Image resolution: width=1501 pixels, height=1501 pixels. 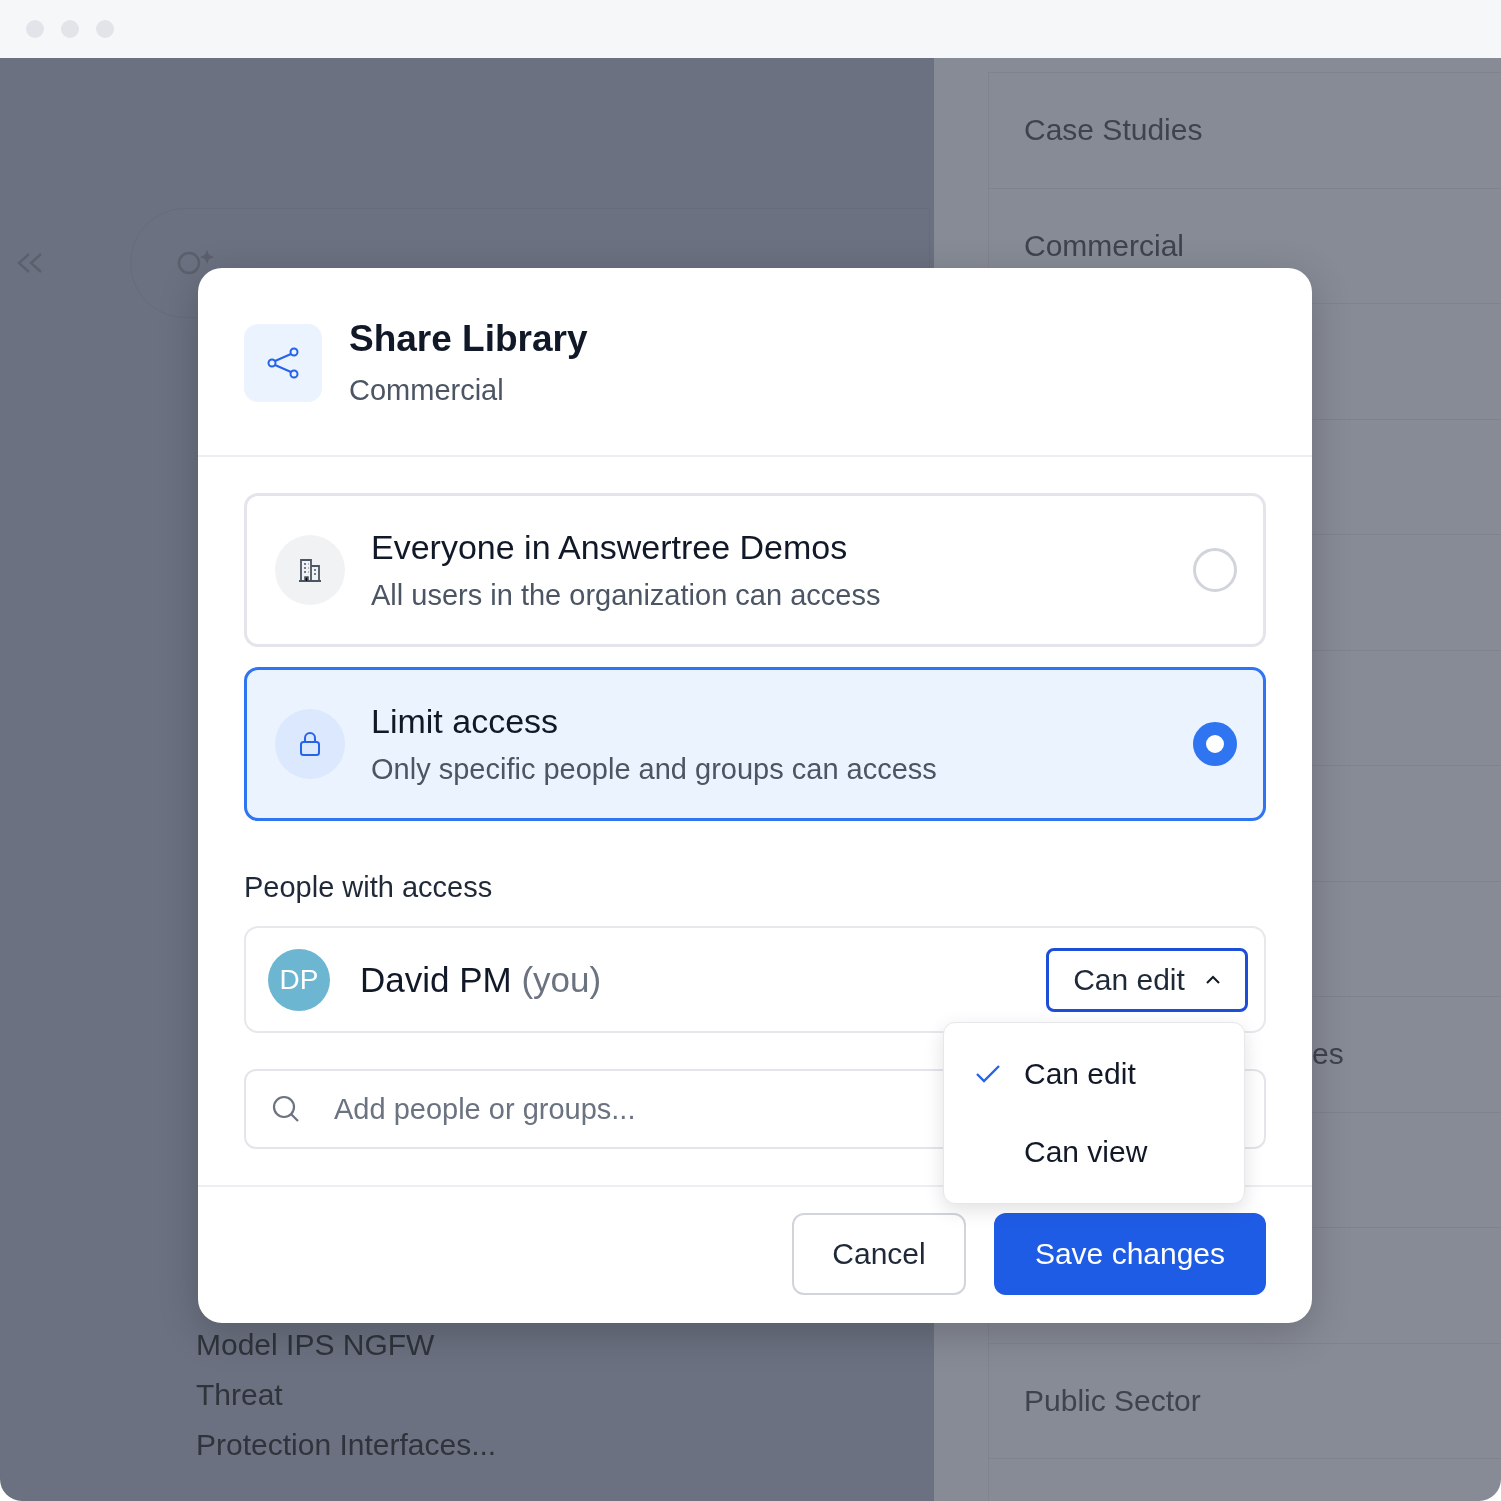 I want to click on option-description: All users in the organization can access, so click(x=626, y=595).